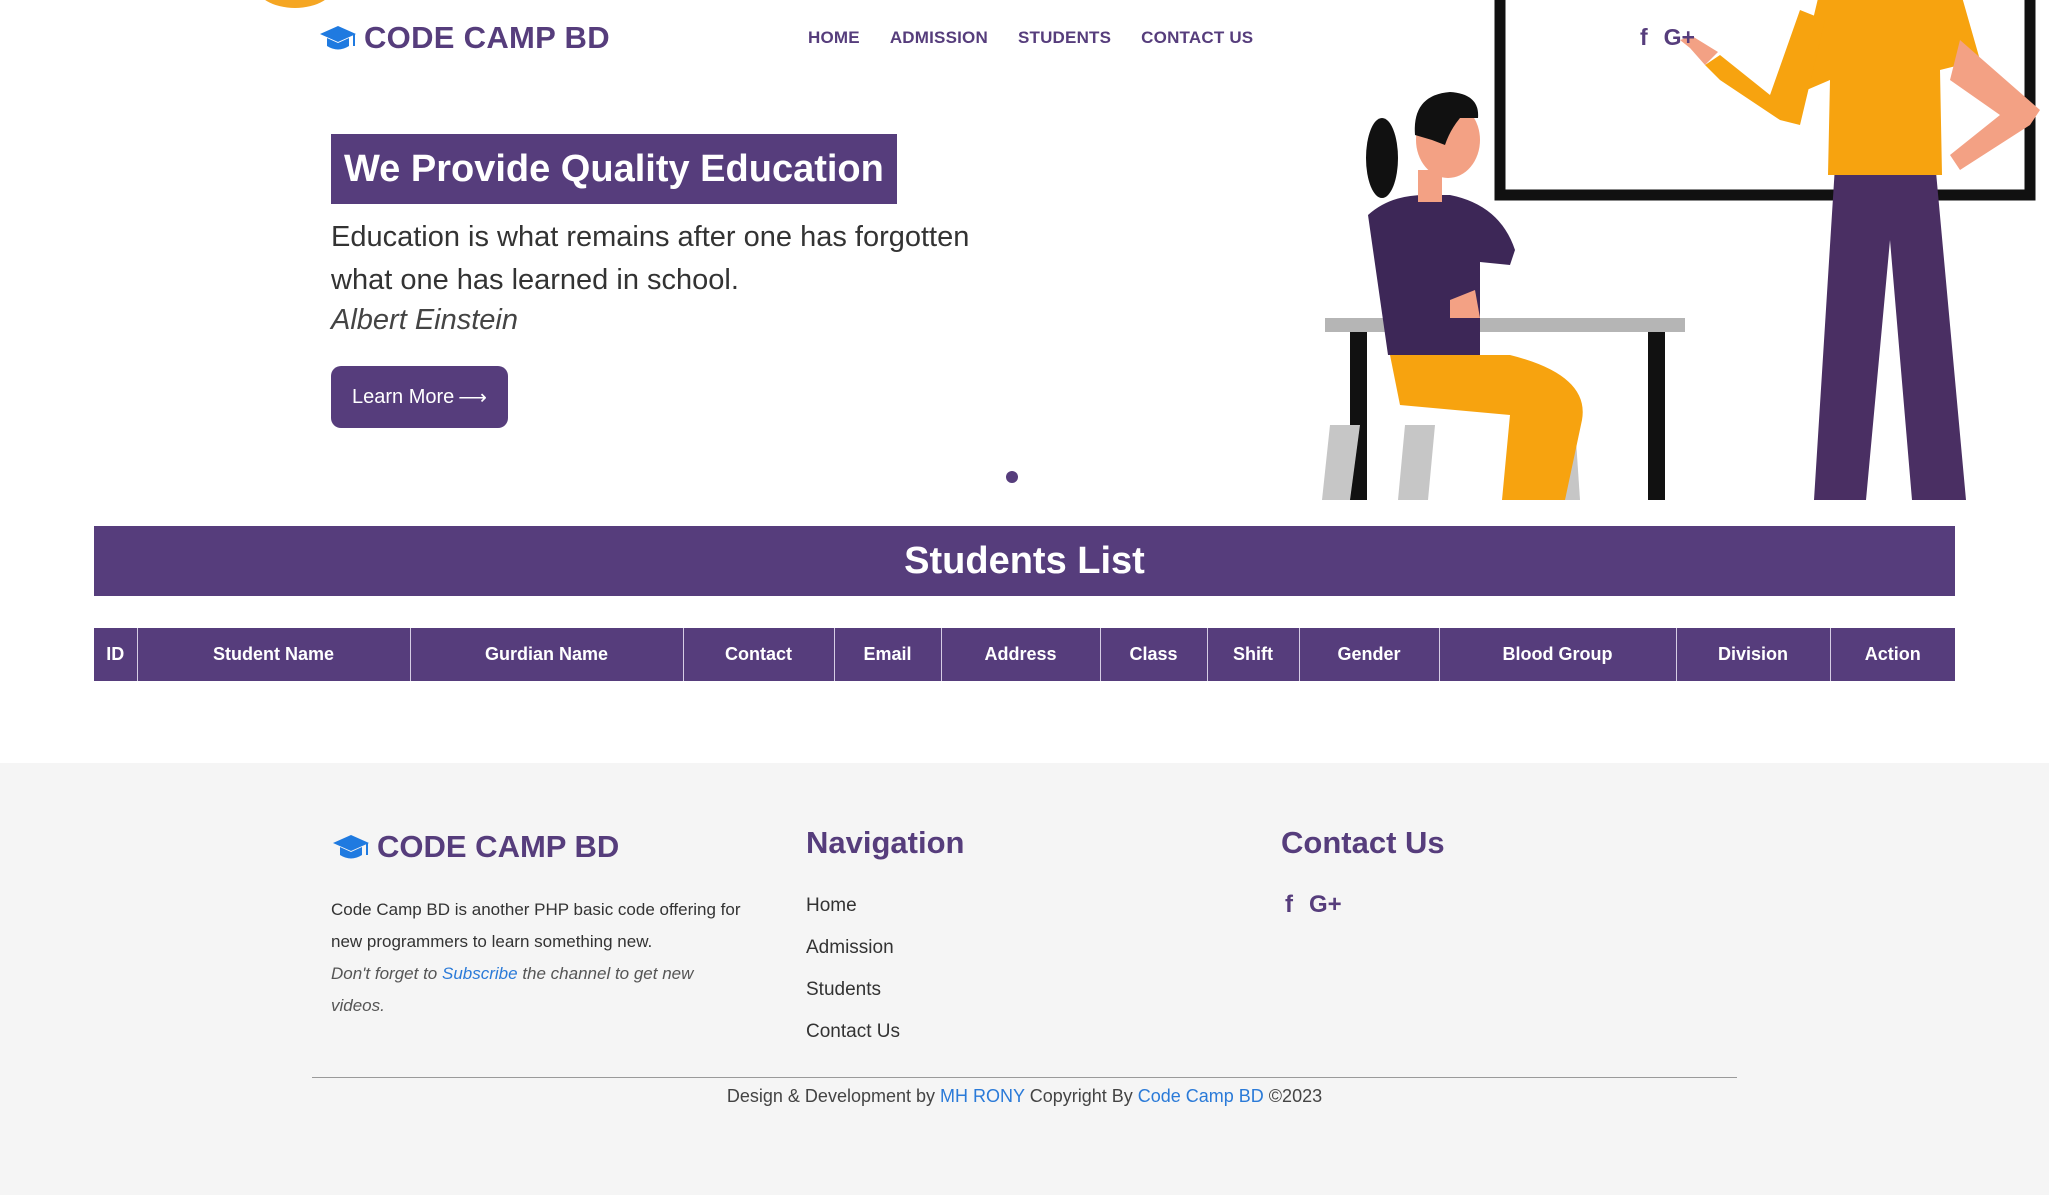 This screenshot has height=1195, width=2049. Describe the element at coordinates (1197, 38) in the screenshot. I see `nav-contact-us: CONTACT US` at that location.